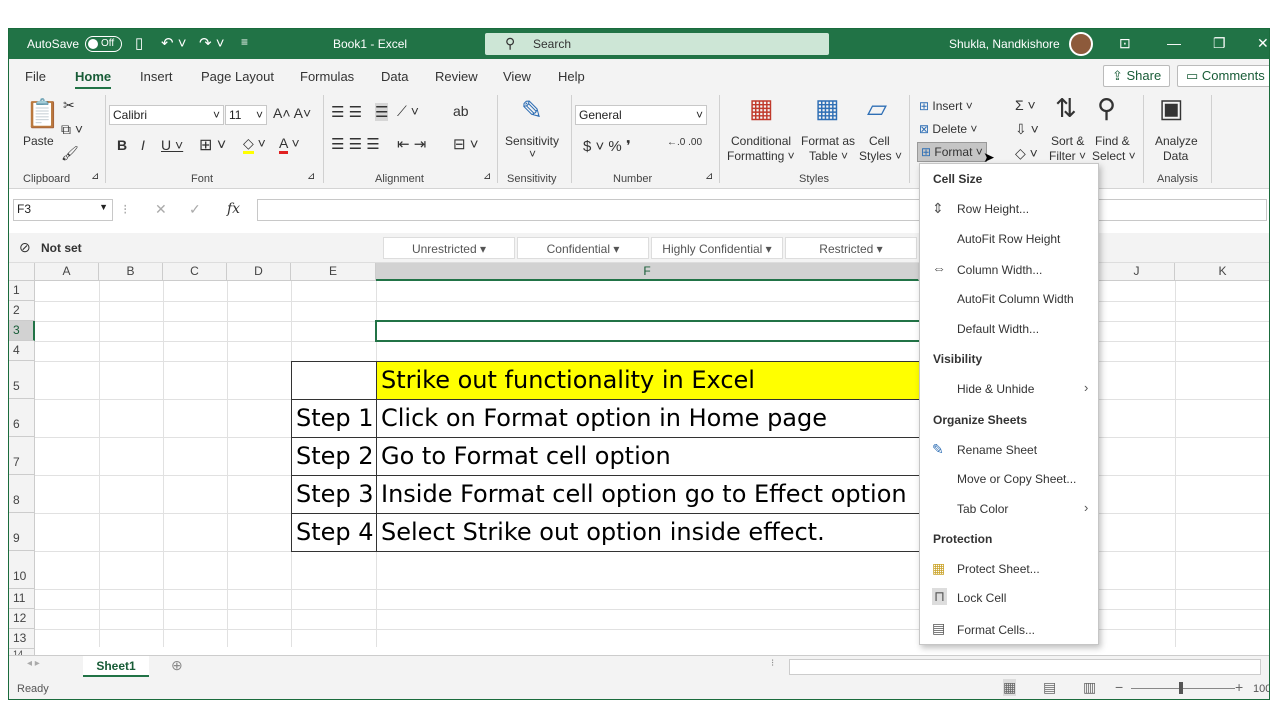  Describe the element at coordinates (995, 389) in the screenshot. I see `menu-item-hide-unhide: Hide & Unhide` at that location.